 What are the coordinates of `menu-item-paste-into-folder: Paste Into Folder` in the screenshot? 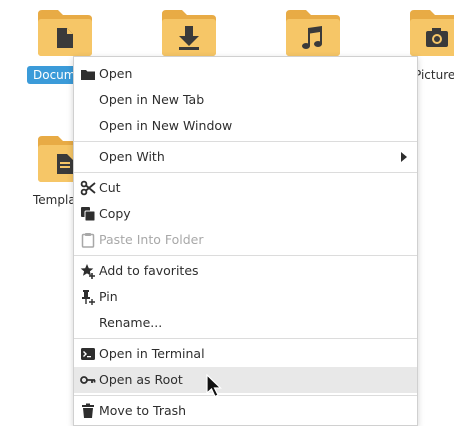 It's located at (245, 240).